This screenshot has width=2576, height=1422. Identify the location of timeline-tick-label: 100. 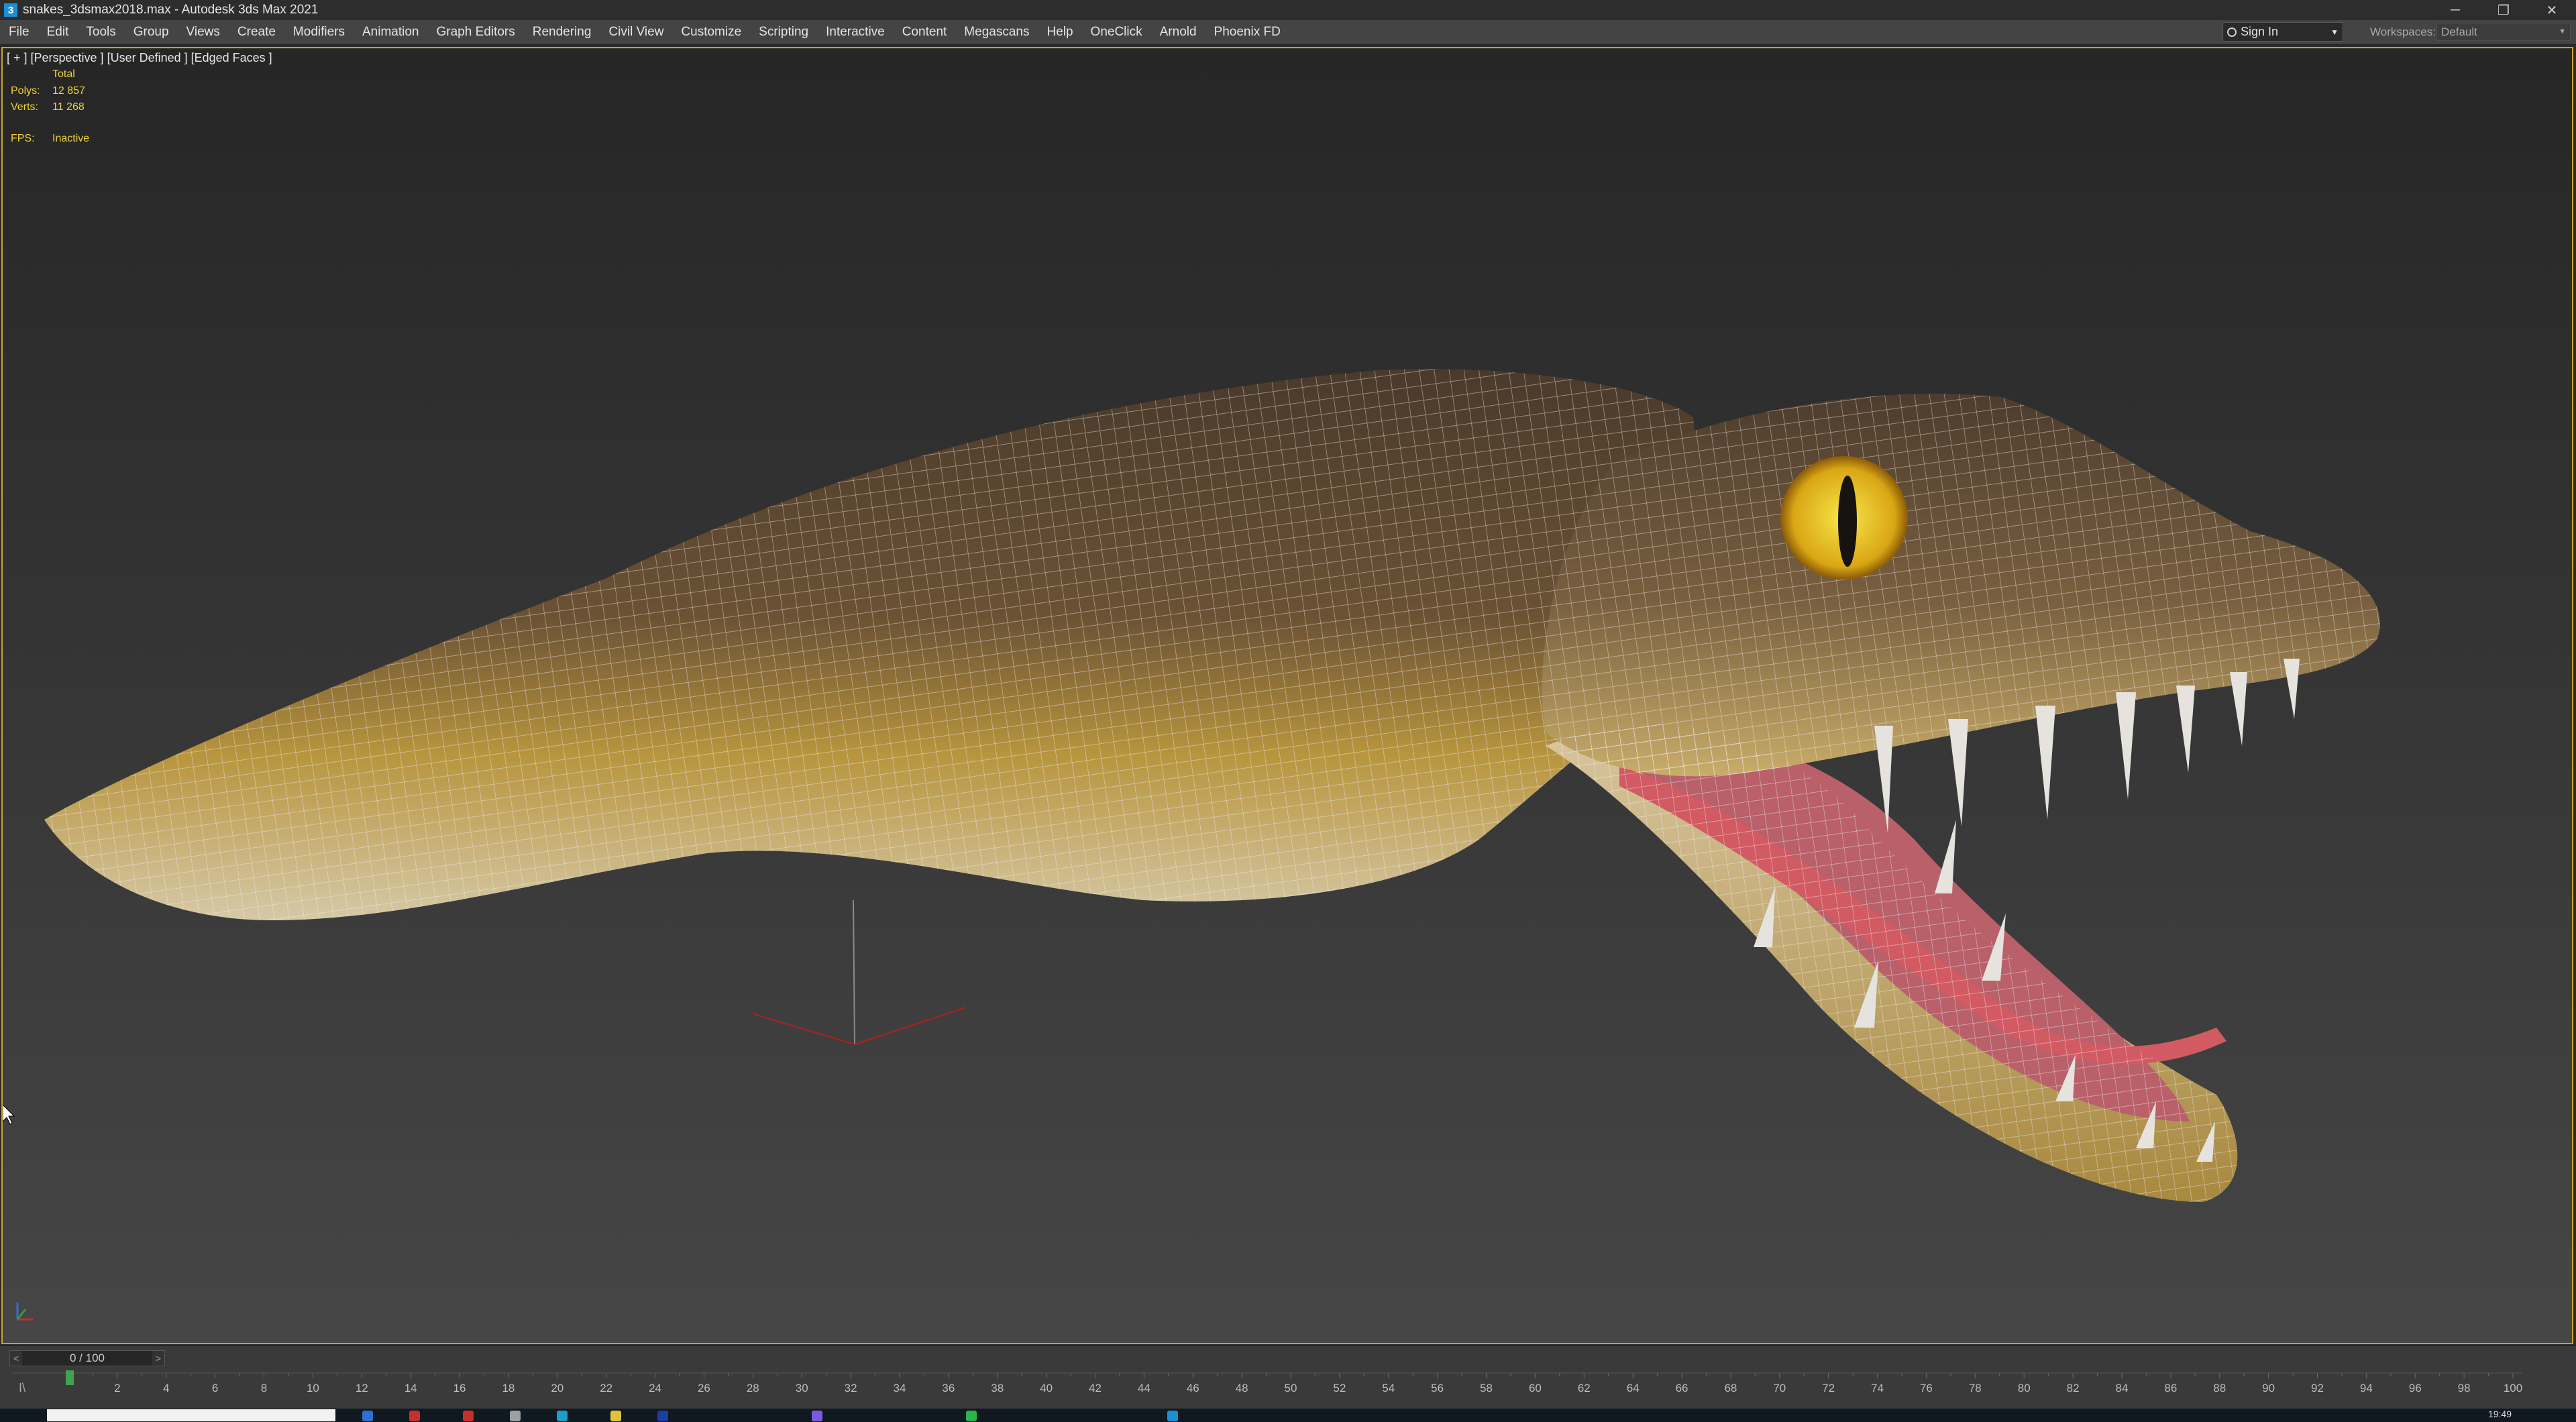
(2513, 1388).